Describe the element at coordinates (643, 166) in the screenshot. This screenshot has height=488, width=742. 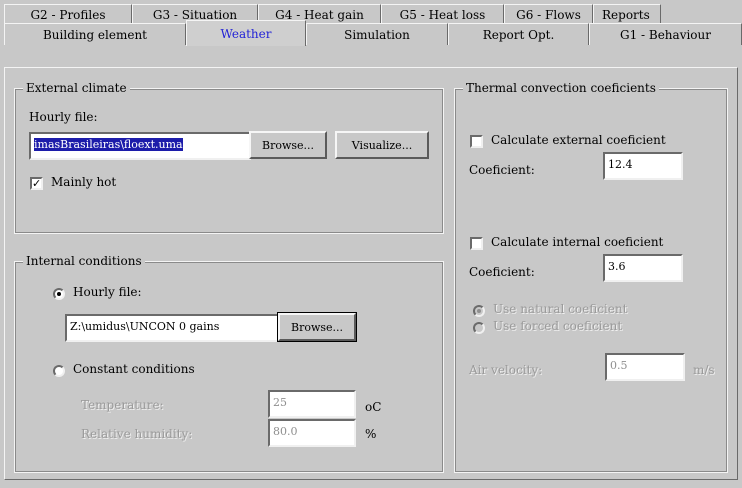
I see `coef-external-input: 12.4` at that location.